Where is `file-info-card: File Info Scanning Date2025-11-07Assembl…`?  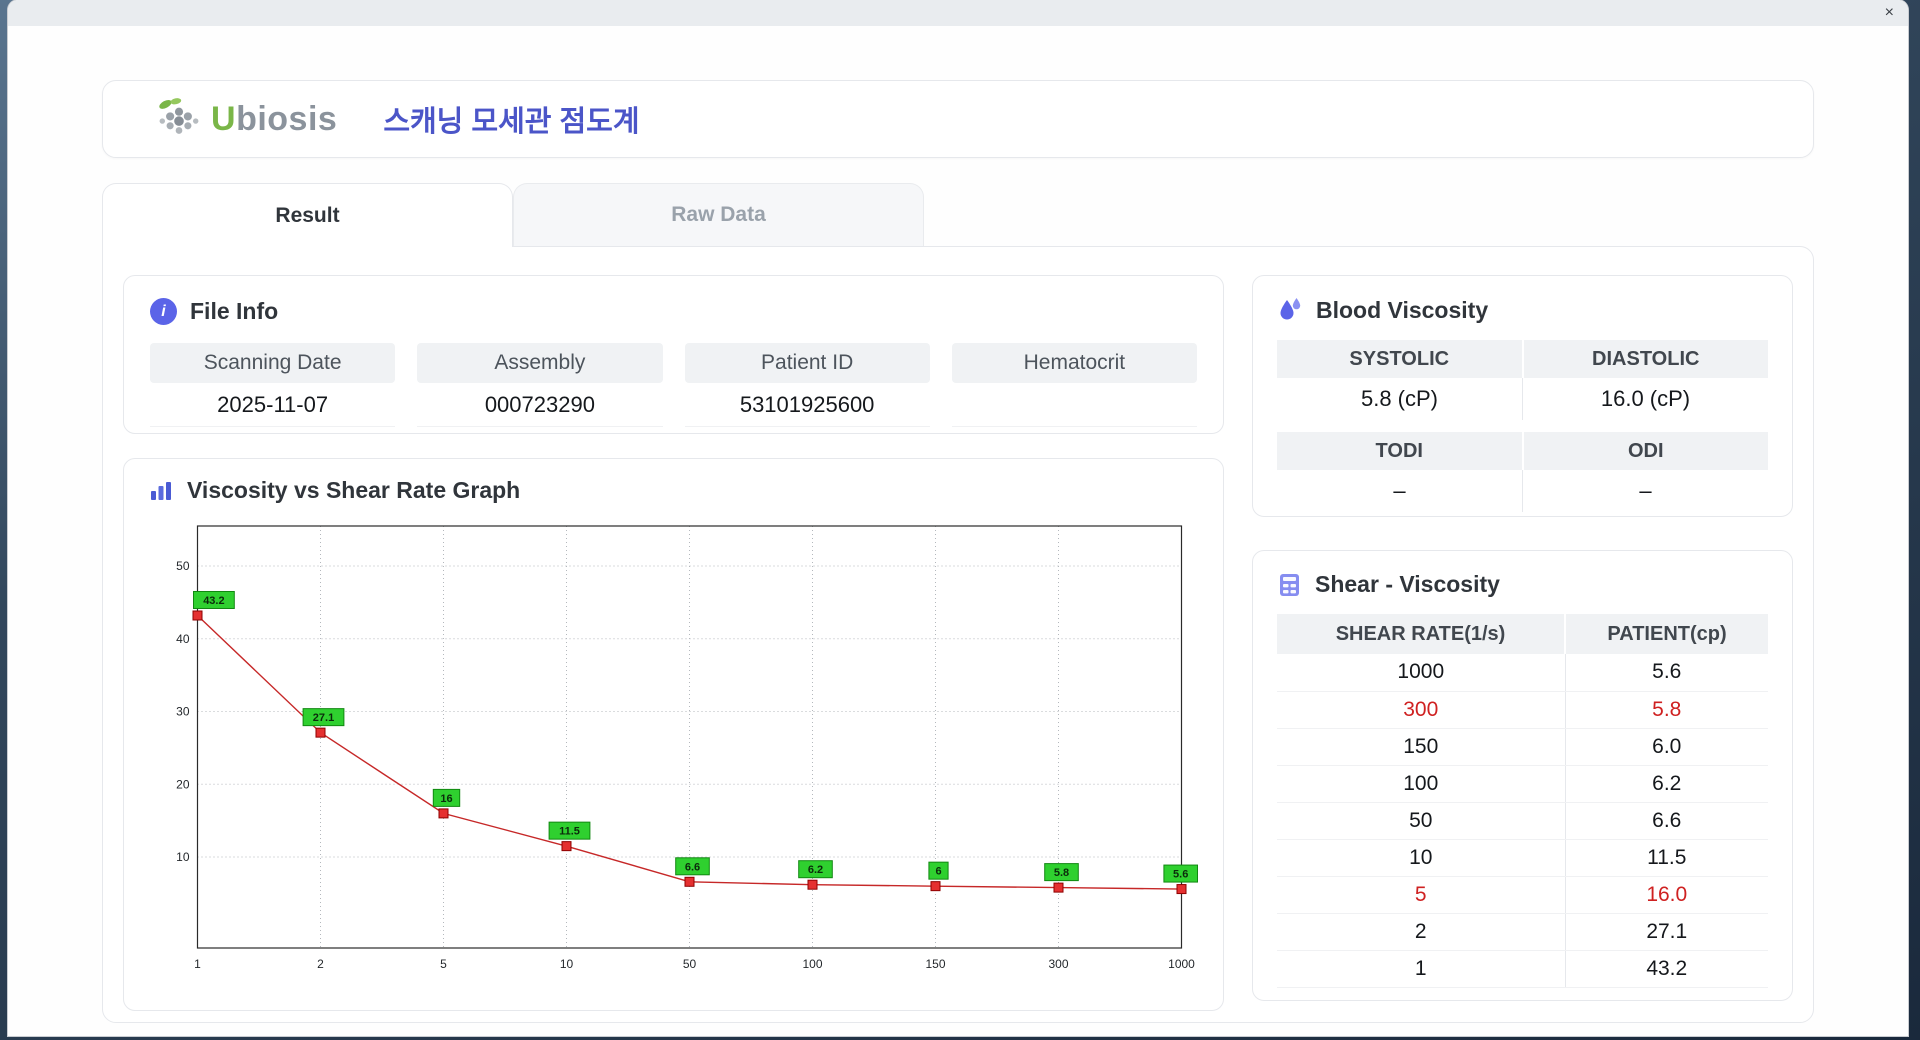 file-info-card: File Info Scanning Date2025-11-07Assembl… is located at coordinates (673, 354).